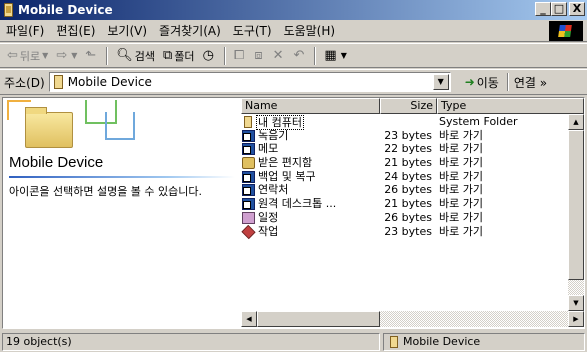  I want to click on history-icon: ◷, so click(208, 55).